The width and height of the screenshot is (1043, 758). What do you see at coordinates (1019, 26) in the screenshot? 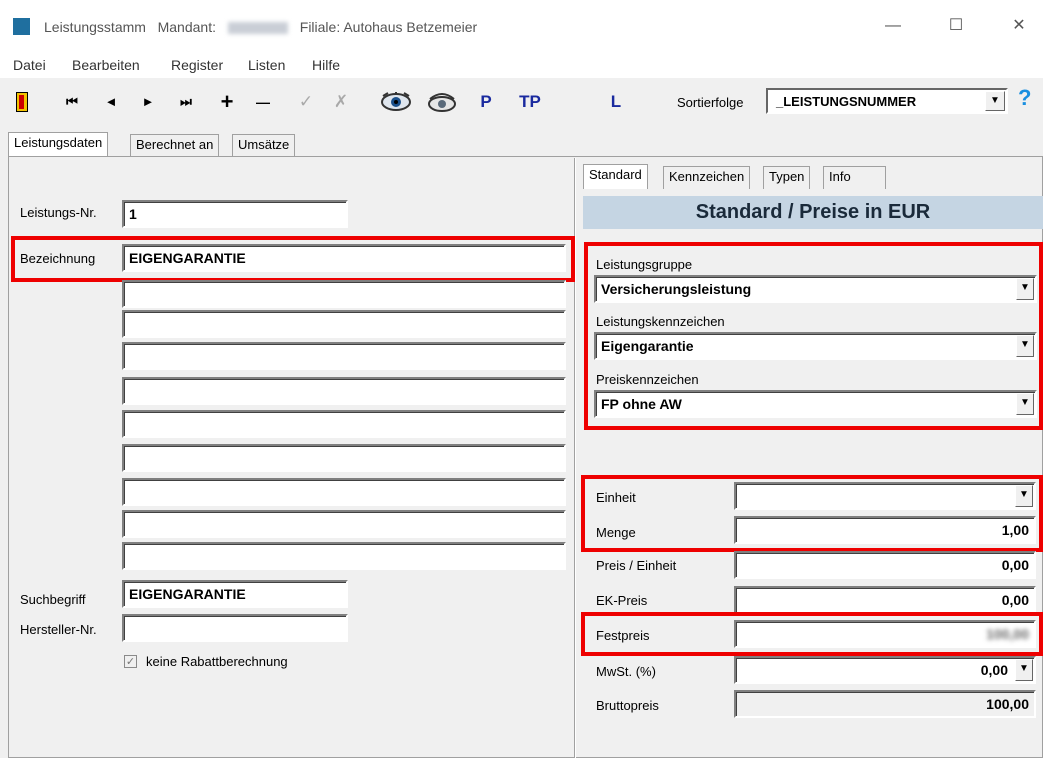
I see `close-button: ✕` at bounding box center [1019, 26].